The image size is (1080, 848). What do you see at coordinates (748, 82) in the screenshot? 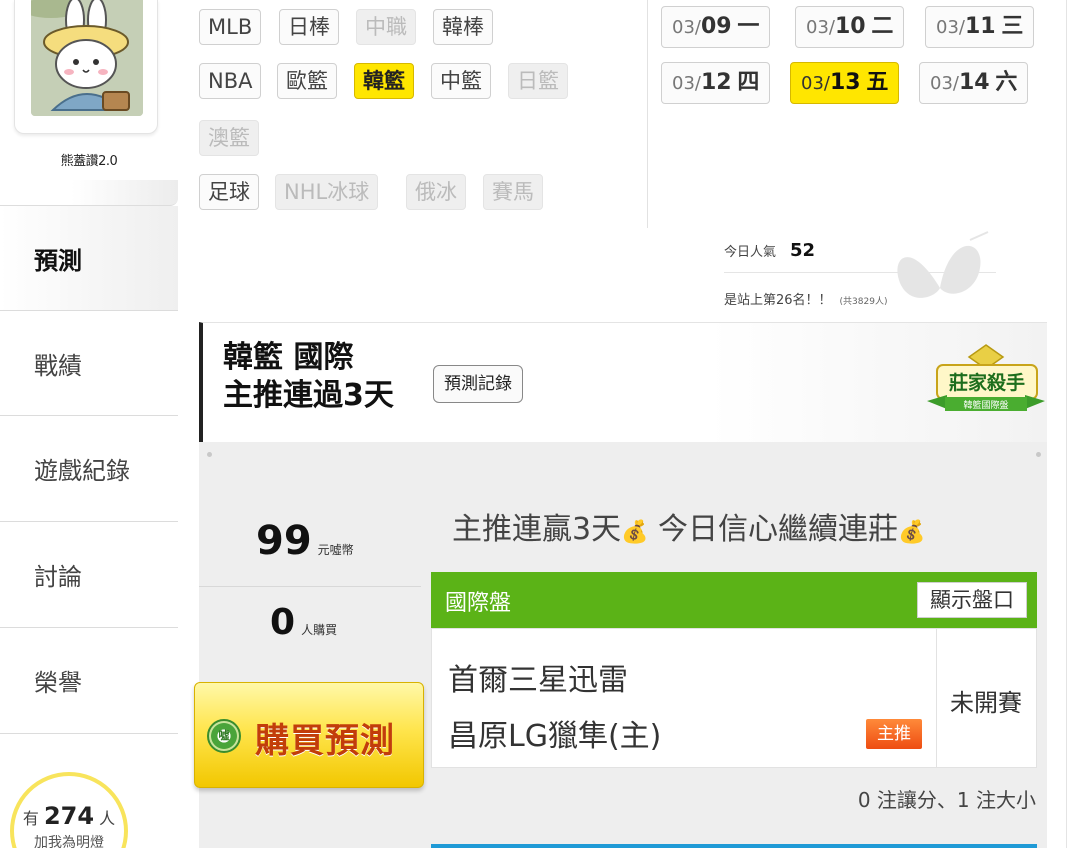
I see `date-weekday: 四` at bounding box center [748, 82].